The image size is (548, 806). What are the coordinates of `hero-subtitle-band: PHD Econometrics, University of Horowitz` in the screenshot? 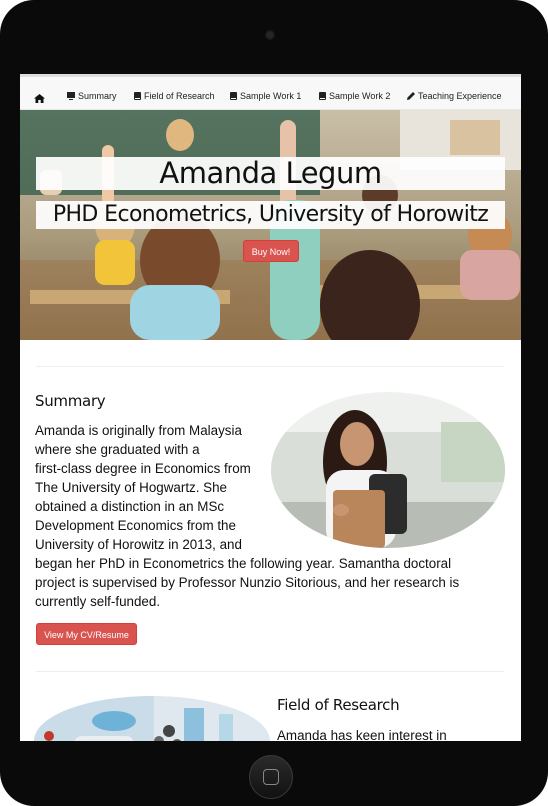 It's located at (270, 215).